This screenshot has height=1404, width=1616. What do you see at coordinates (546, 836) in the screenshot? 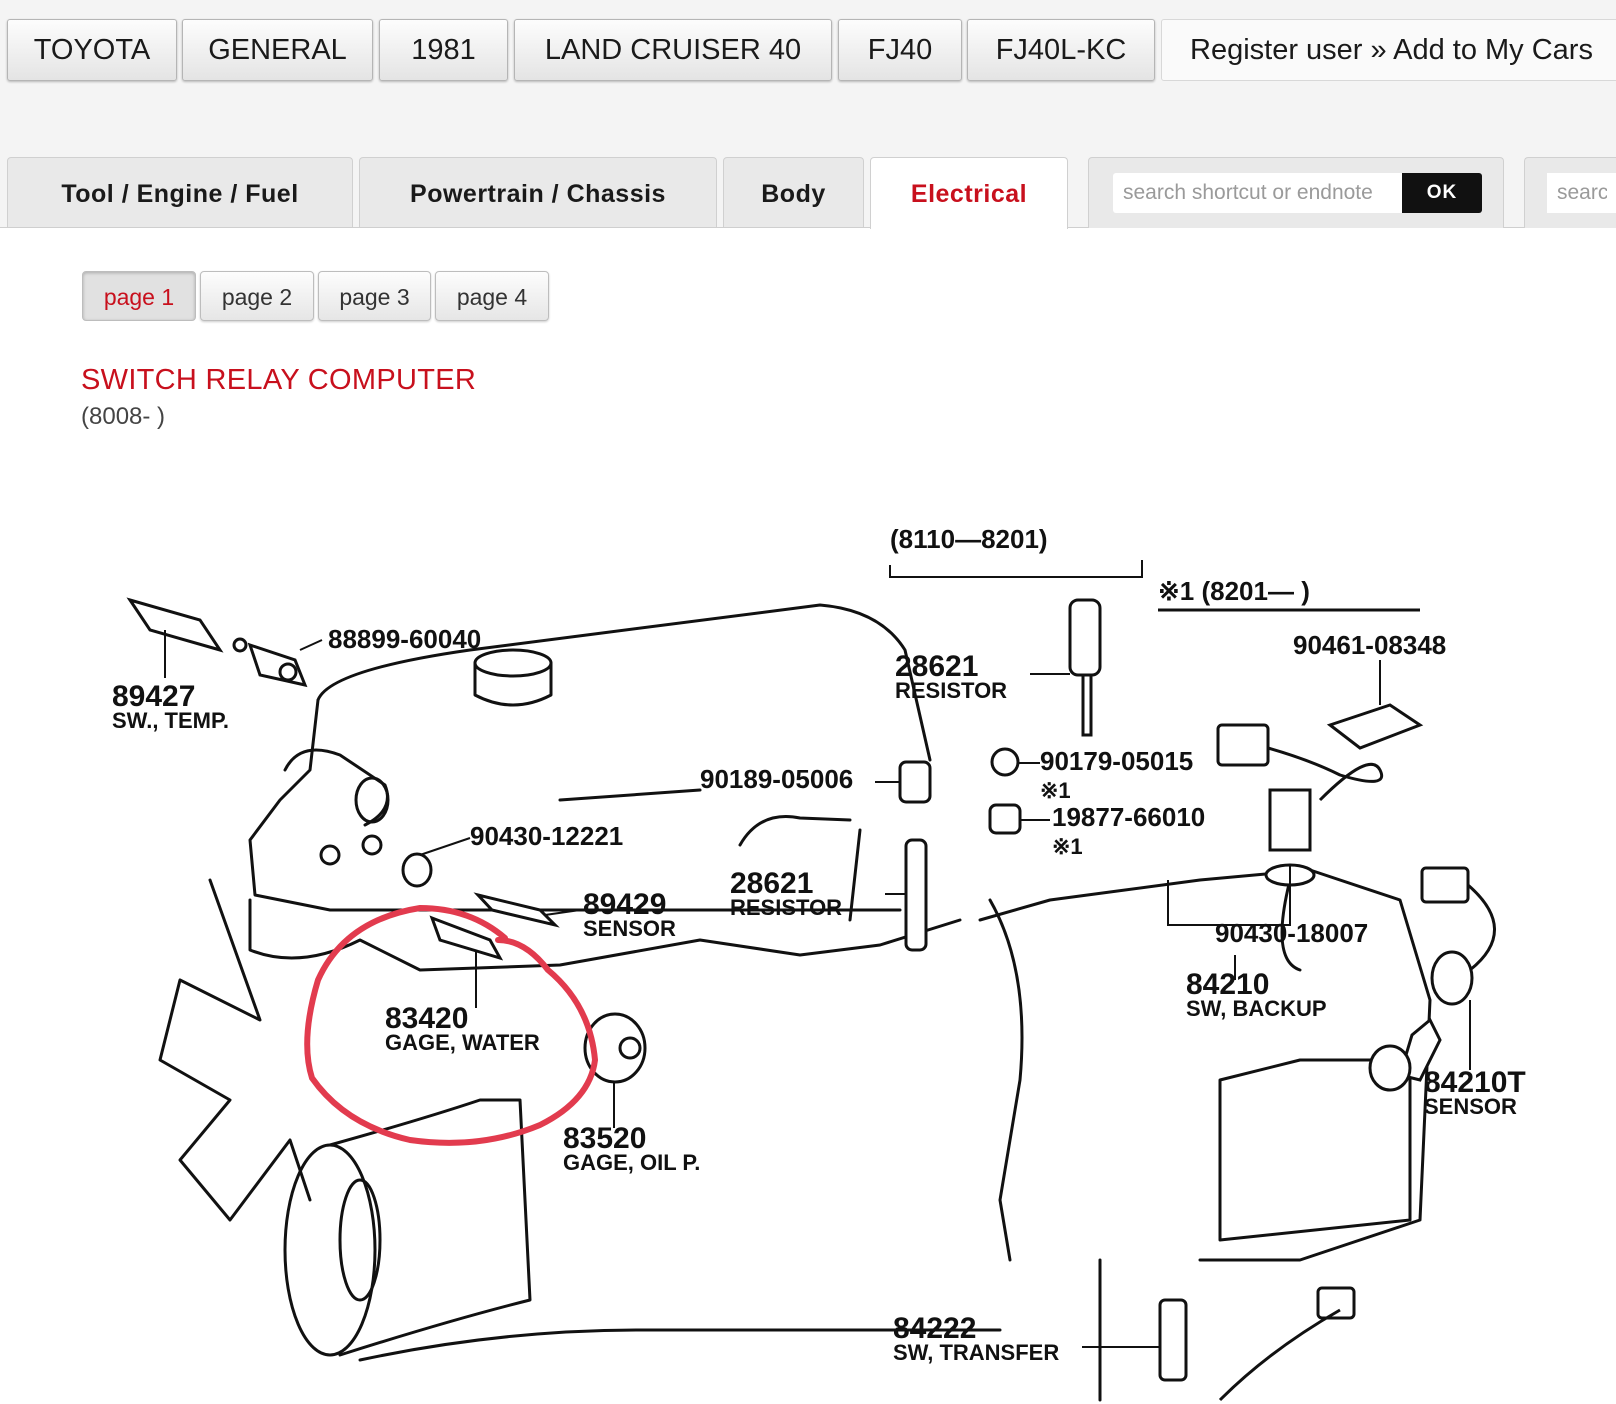
I see `part-90430-12221-number: 90430-12221` at bounding box center [546, 836].